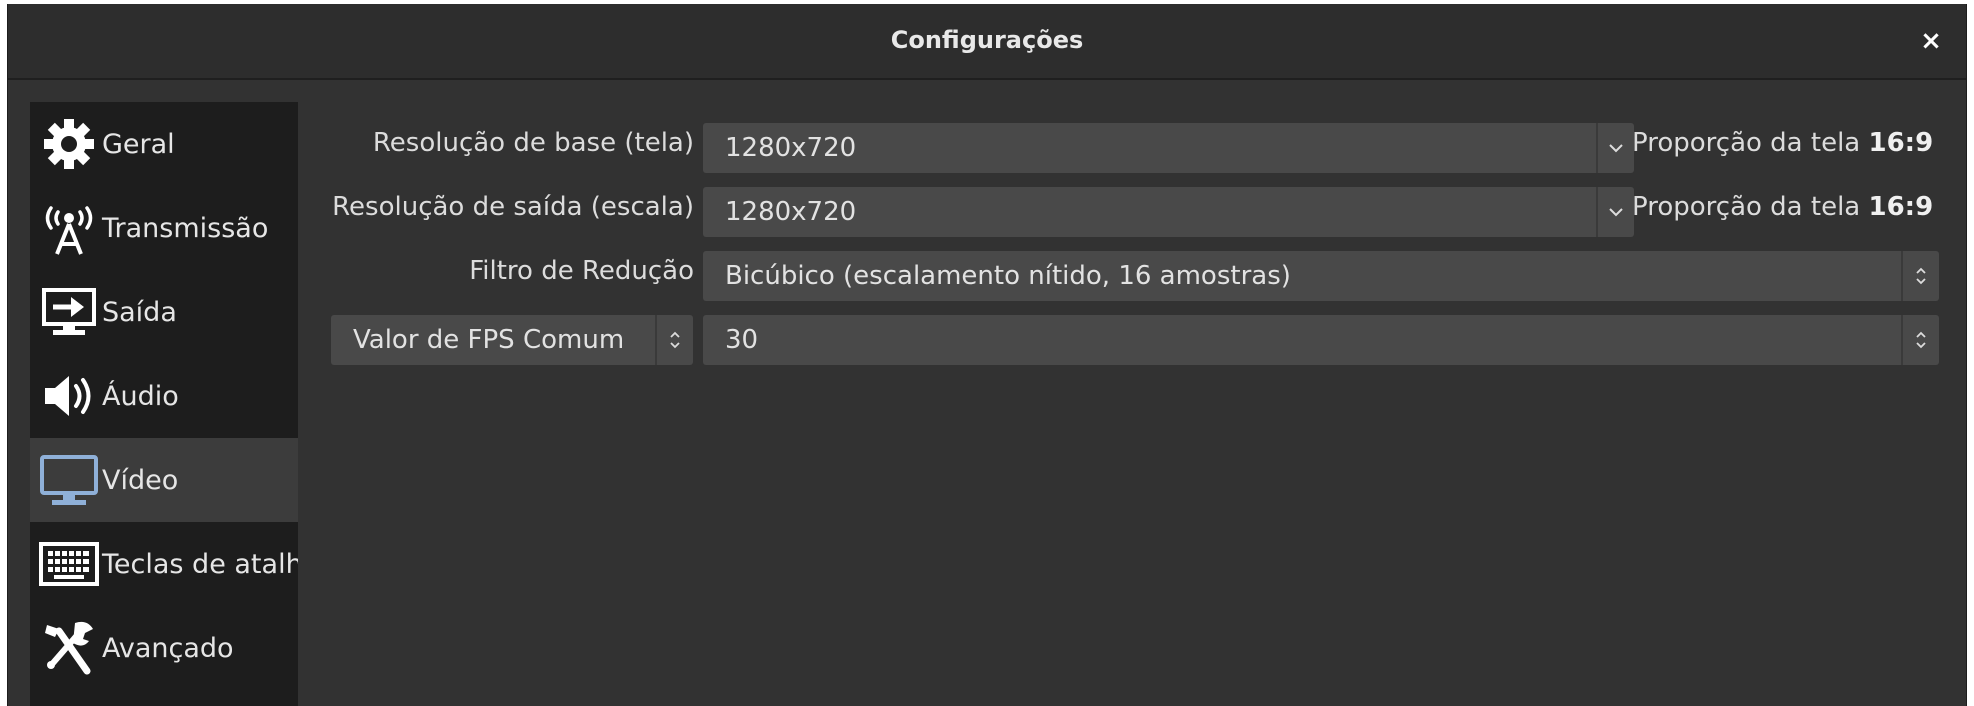 Image resolution: width=1974 pixels, height=706 pixels. What do you see at coordinates (140, 480) in the screenshot?
I see `sidebar-item-label: Vídeo` at bounding box center [140, 480].